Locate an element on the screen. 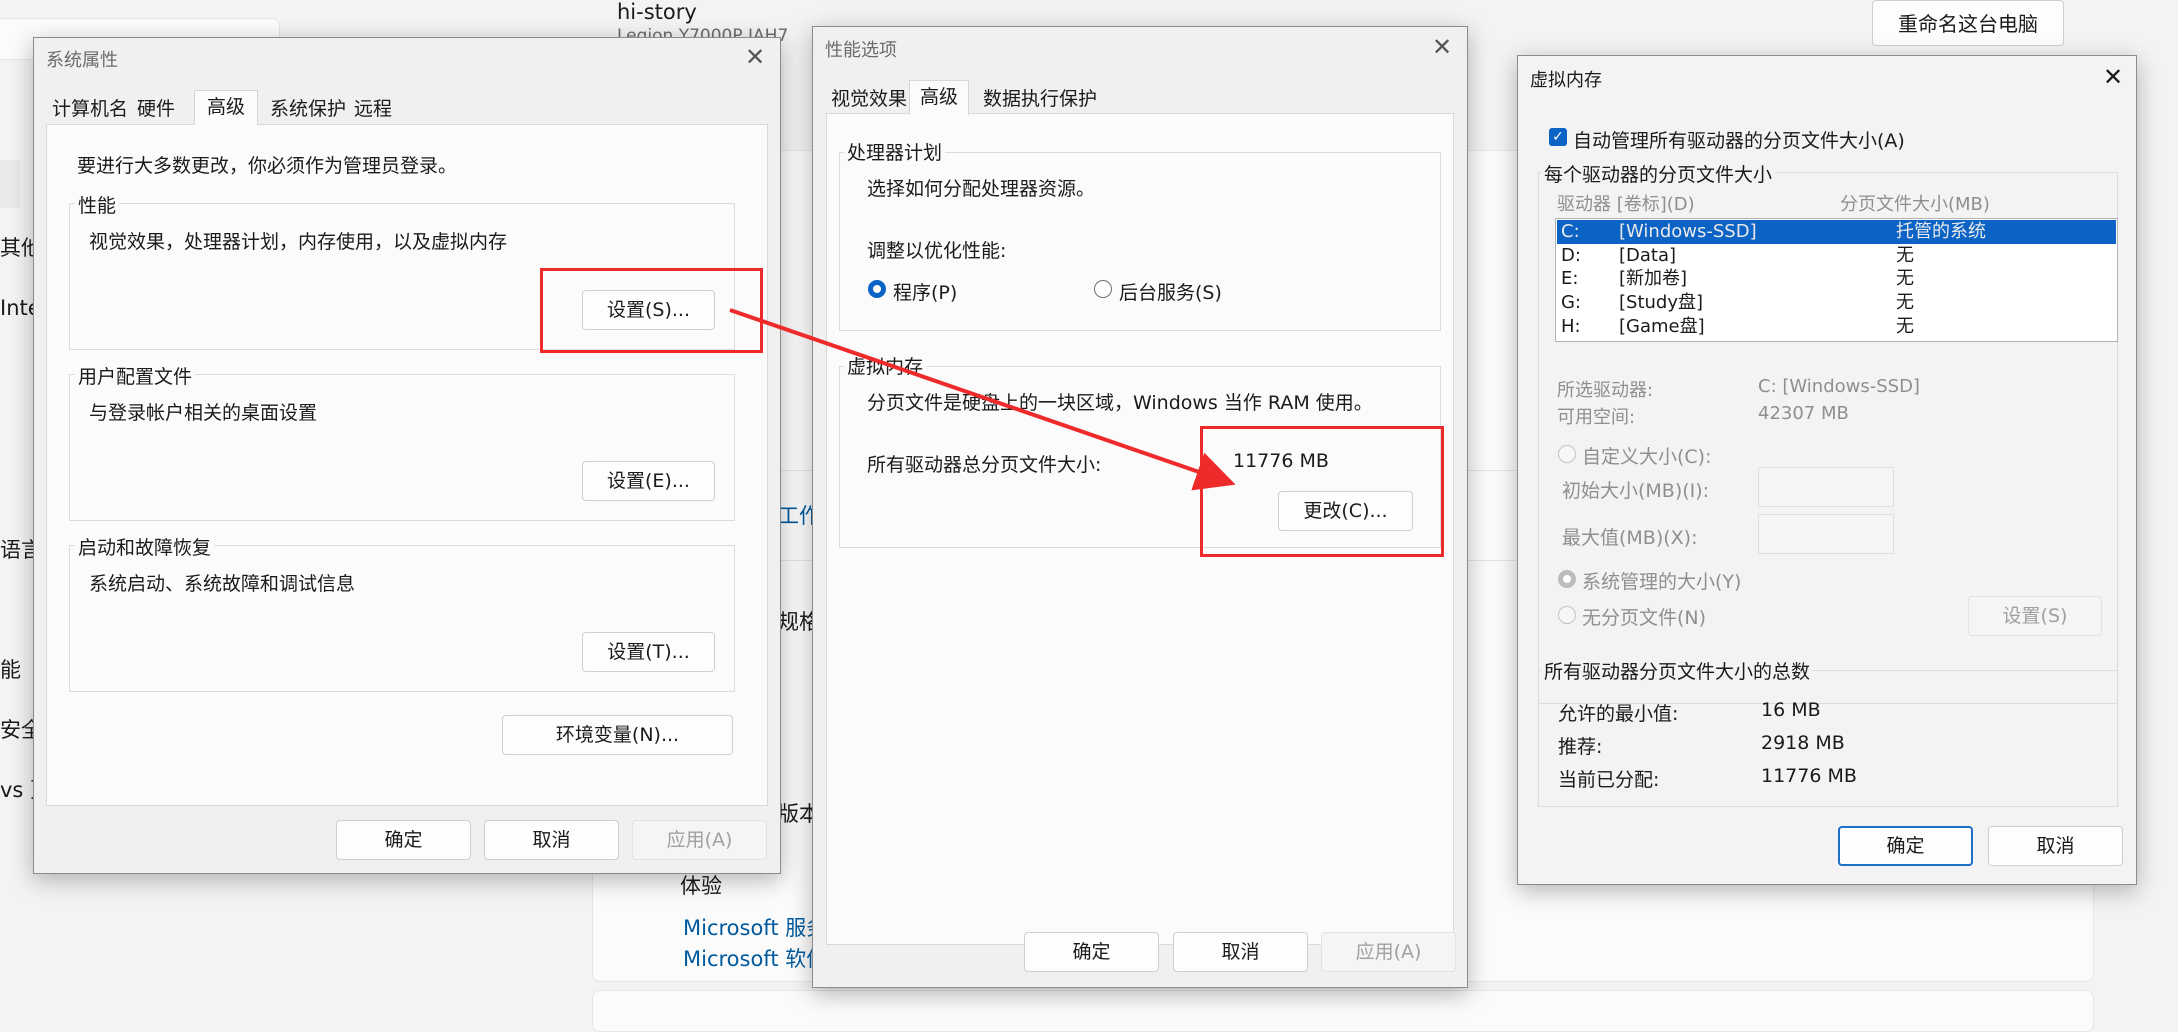  arrow-line is located at coordinates (982, 399).